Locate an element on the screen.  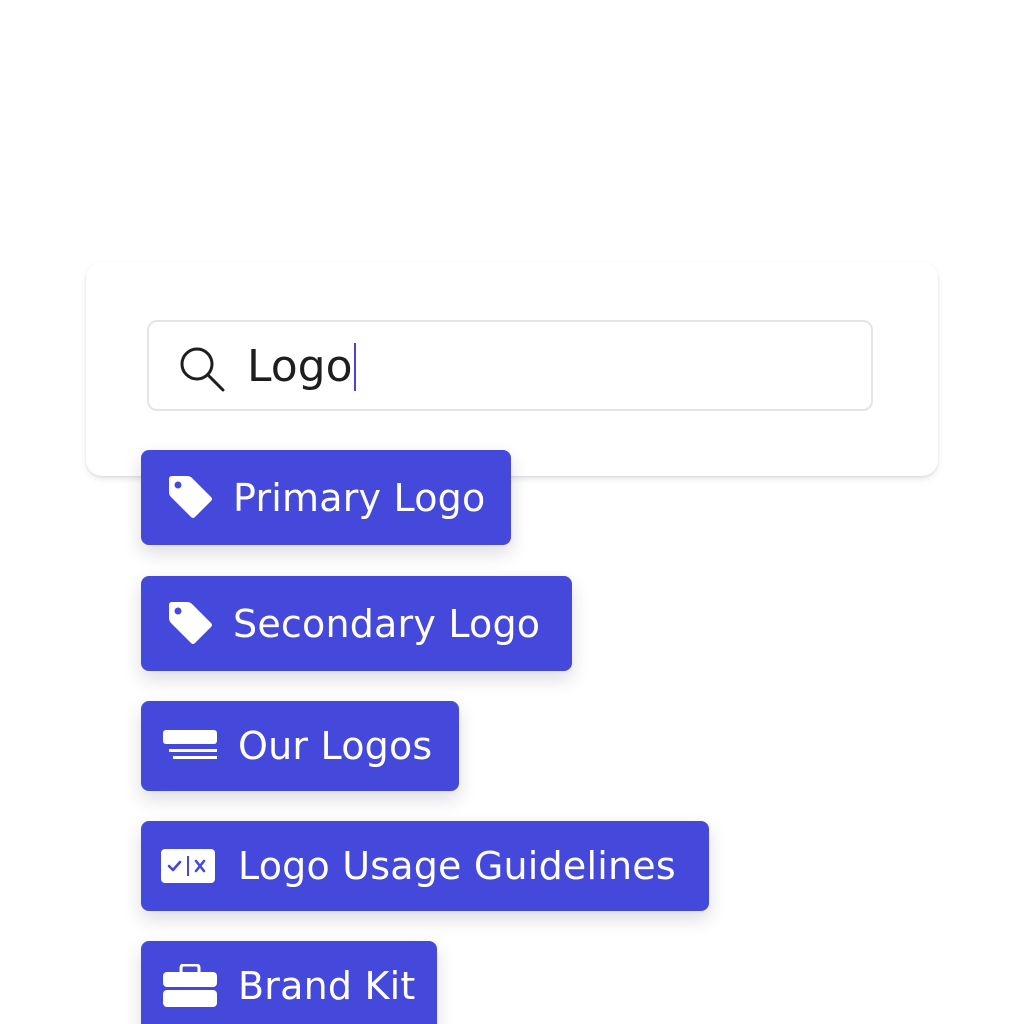
result-label: Primary Logo is located at coordinates (359, 498).